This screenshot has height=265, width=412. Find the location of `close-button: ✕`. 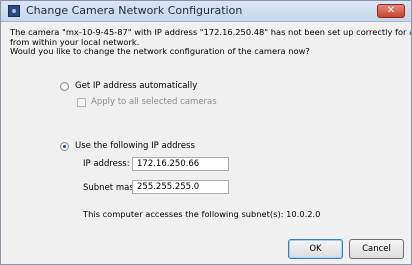

close-button: ✕ is located at coordinates (391, 11).